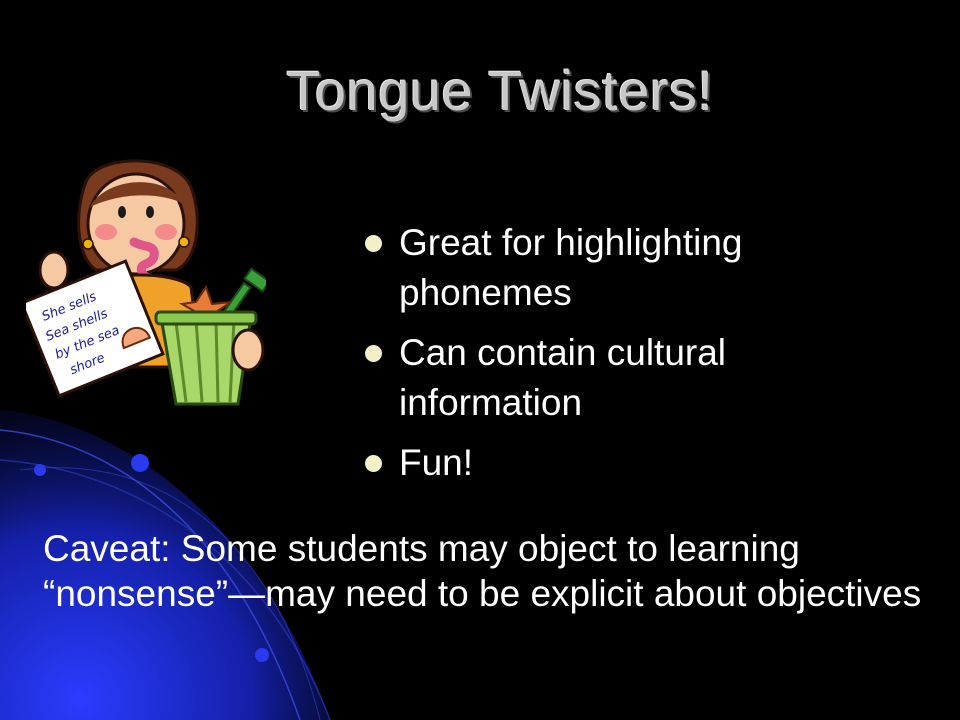 The image size is (960, 720). Describe the element at coordinates (597, 463) in the screenshot. I see `bullet-item: Fun!` at that location.